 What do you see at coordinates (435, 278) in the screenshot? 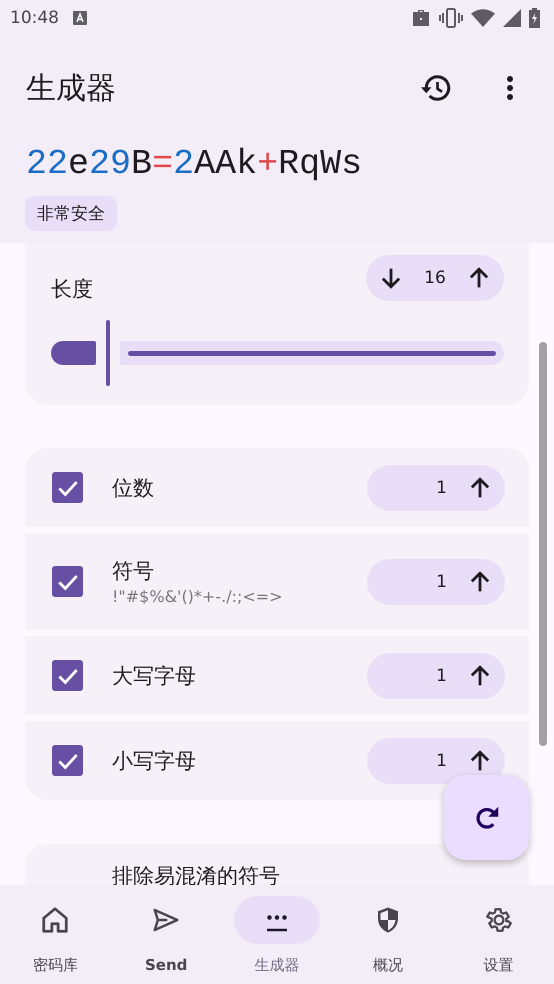
I see `count-value: 16` at bounding box center [435, 278].